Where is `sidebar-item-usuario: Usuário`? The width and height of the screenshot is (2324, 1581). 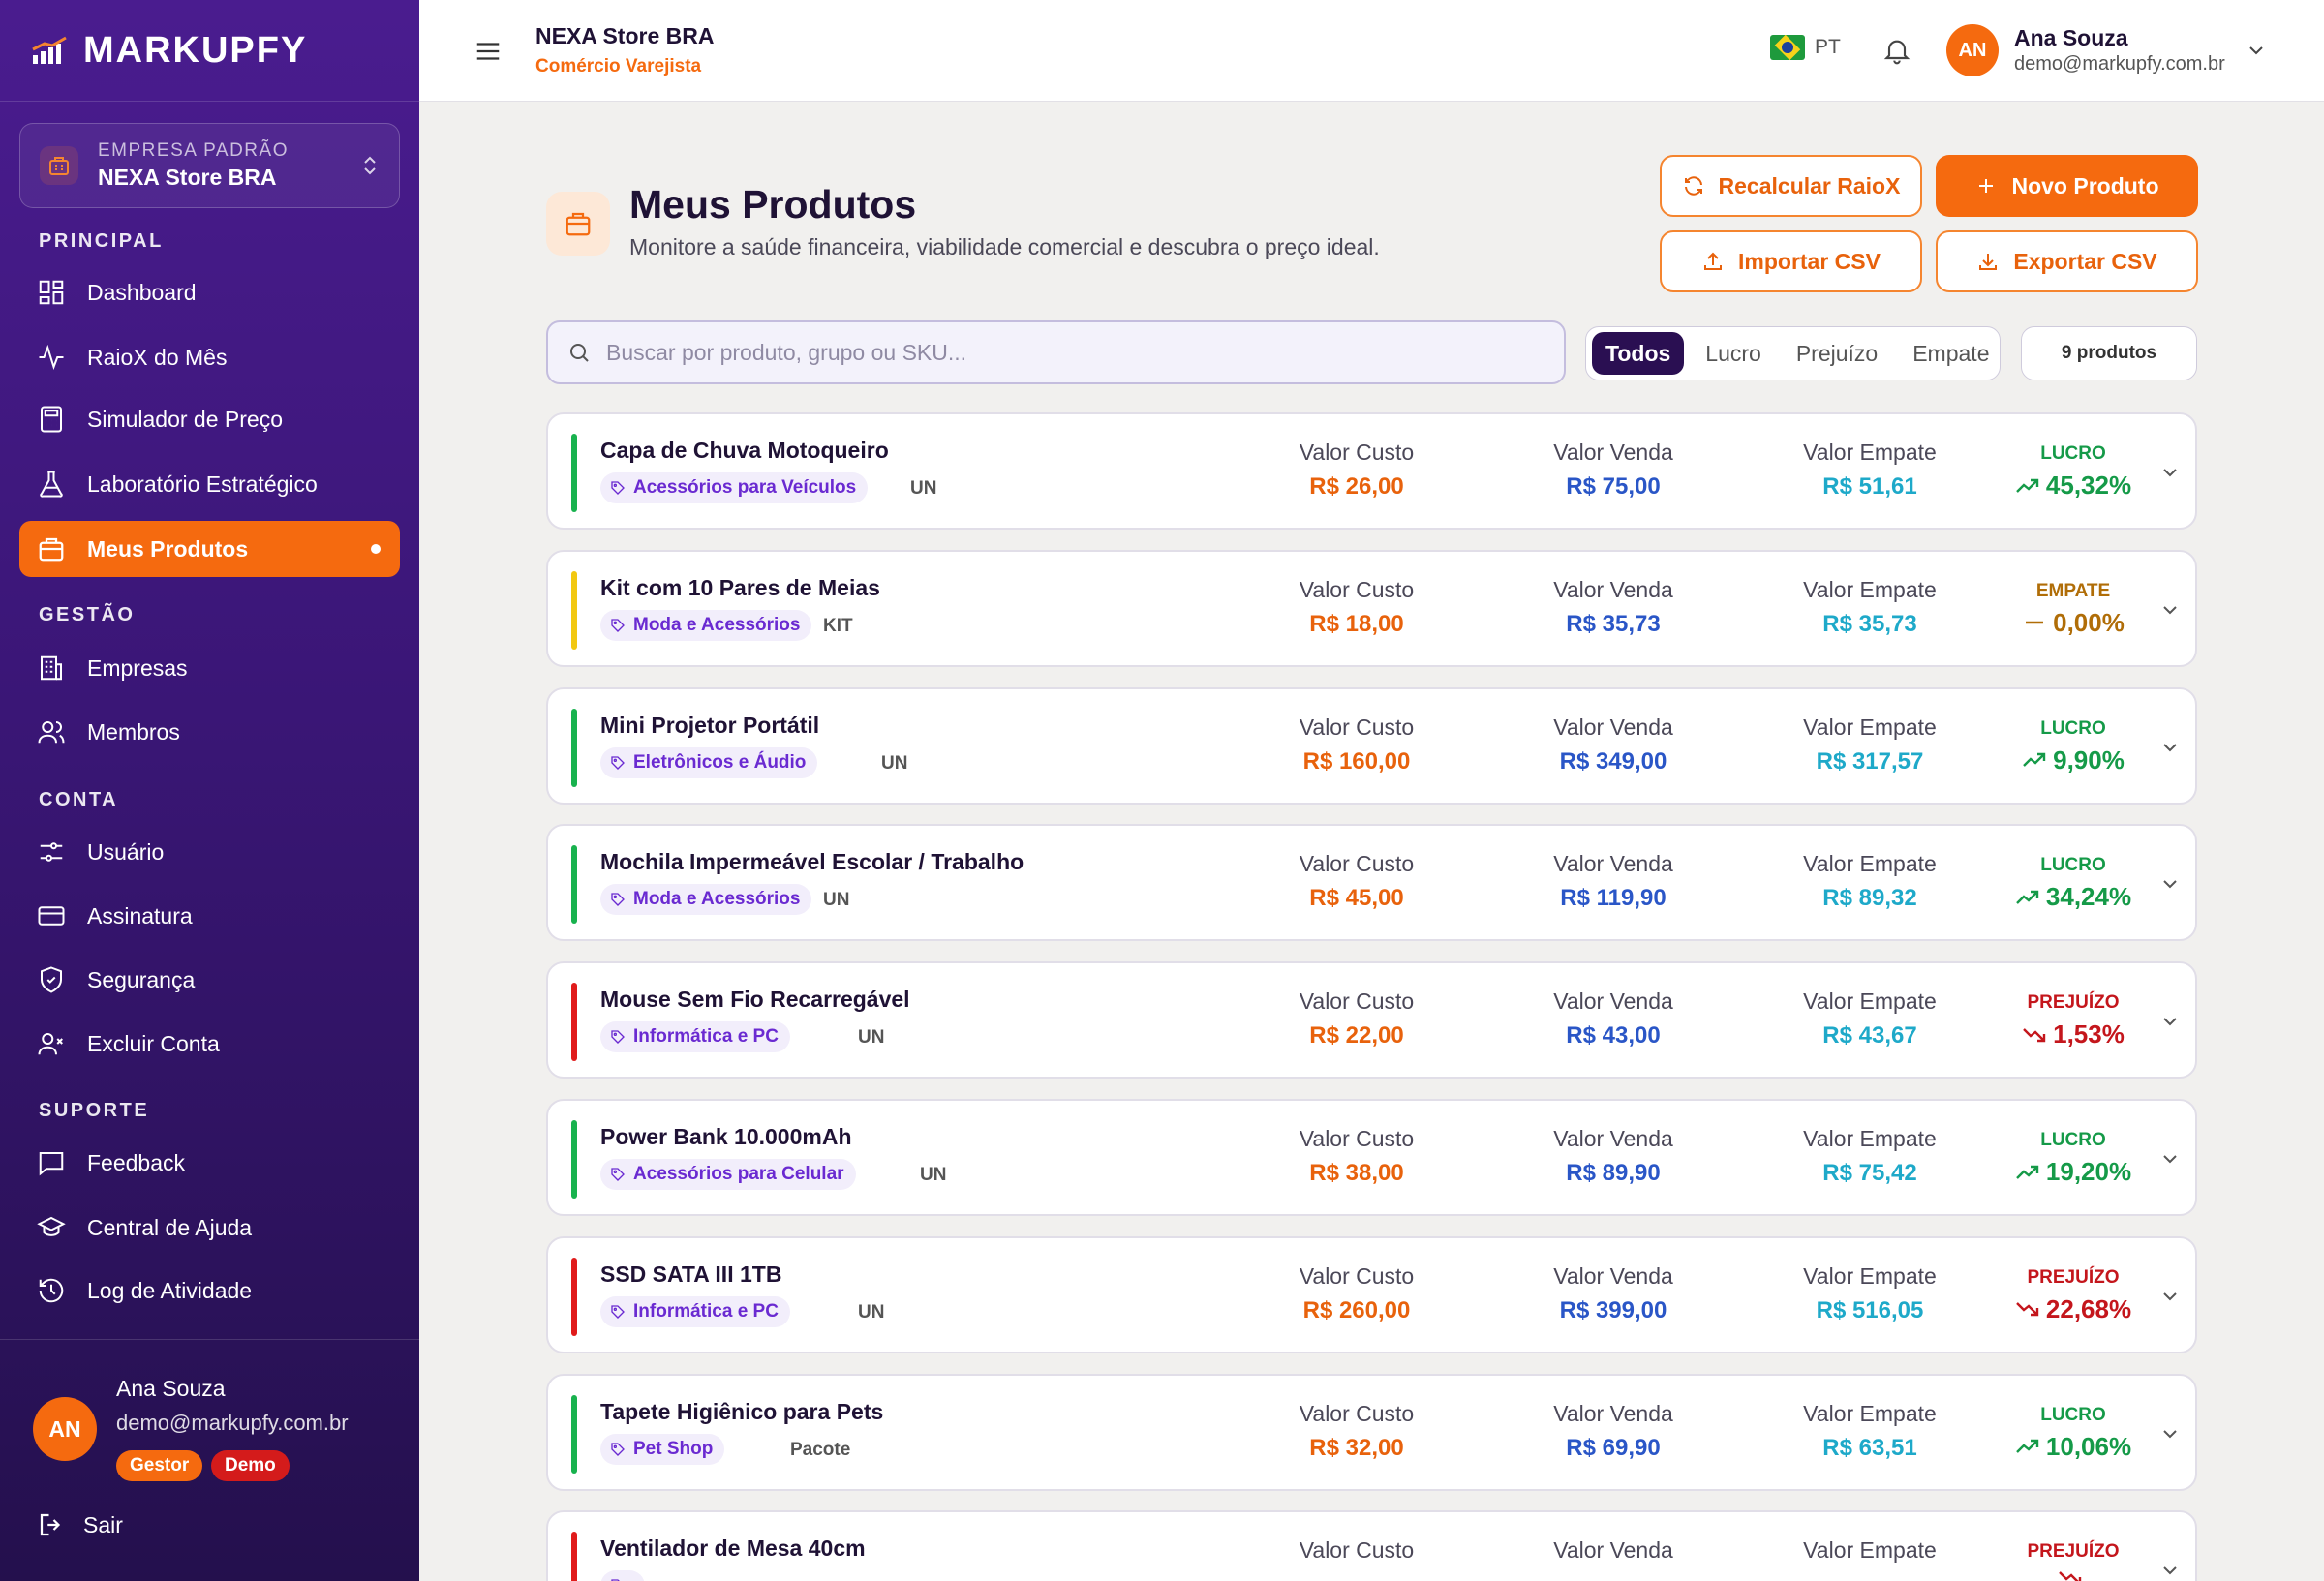 sidebar-item-usuario: Usuário is located at coordinates (209, 852).